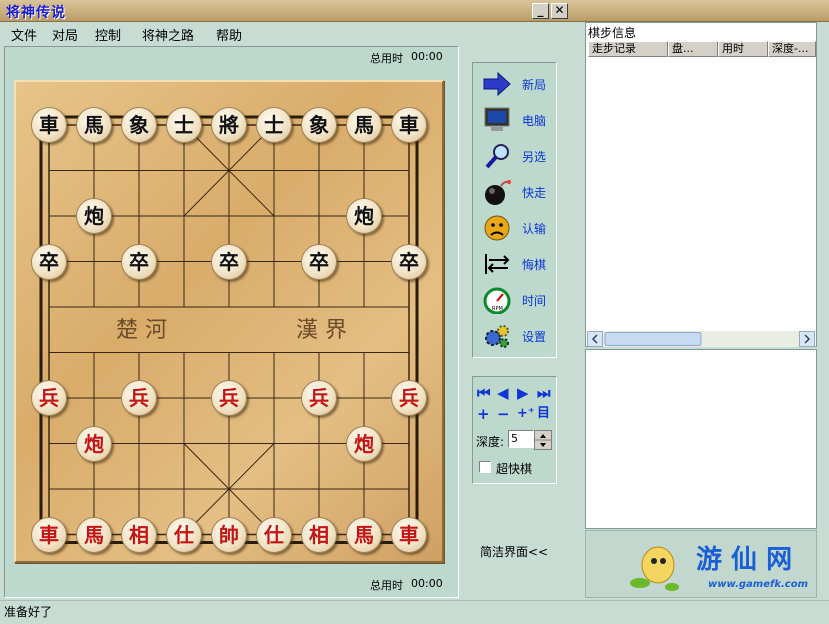 This screenshot has width=829, height=624. I want to click on time-label: 时间, so click(534, 301).